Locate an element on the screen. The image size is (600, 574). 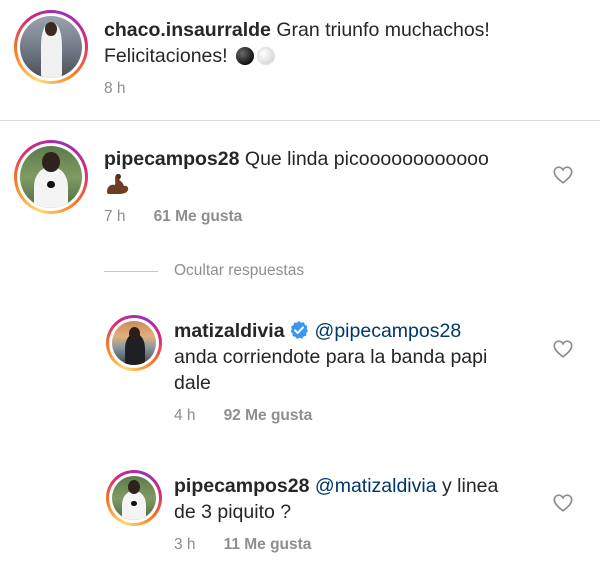
reply-text: dale is located at coordinates (192, 383).